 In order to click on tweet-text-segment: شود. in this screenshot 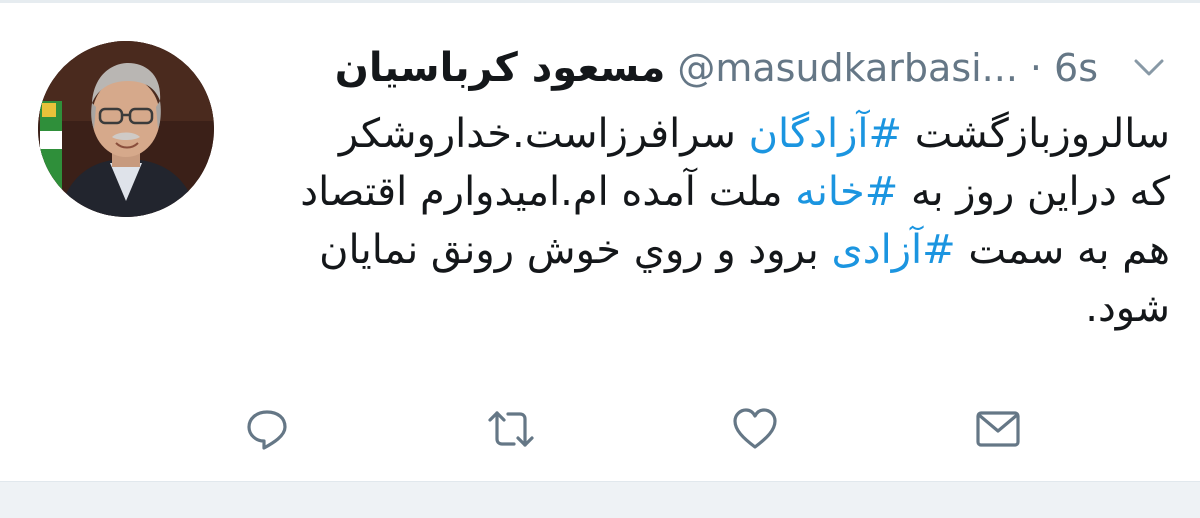, I will do `click(1127, 308)`.